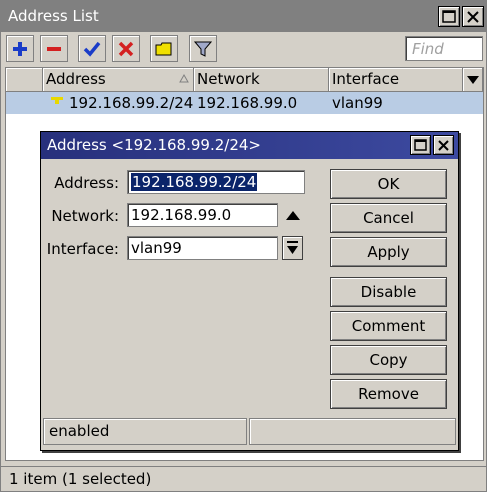  I want to click on cancel-button: Cancel, so click(388, 218).